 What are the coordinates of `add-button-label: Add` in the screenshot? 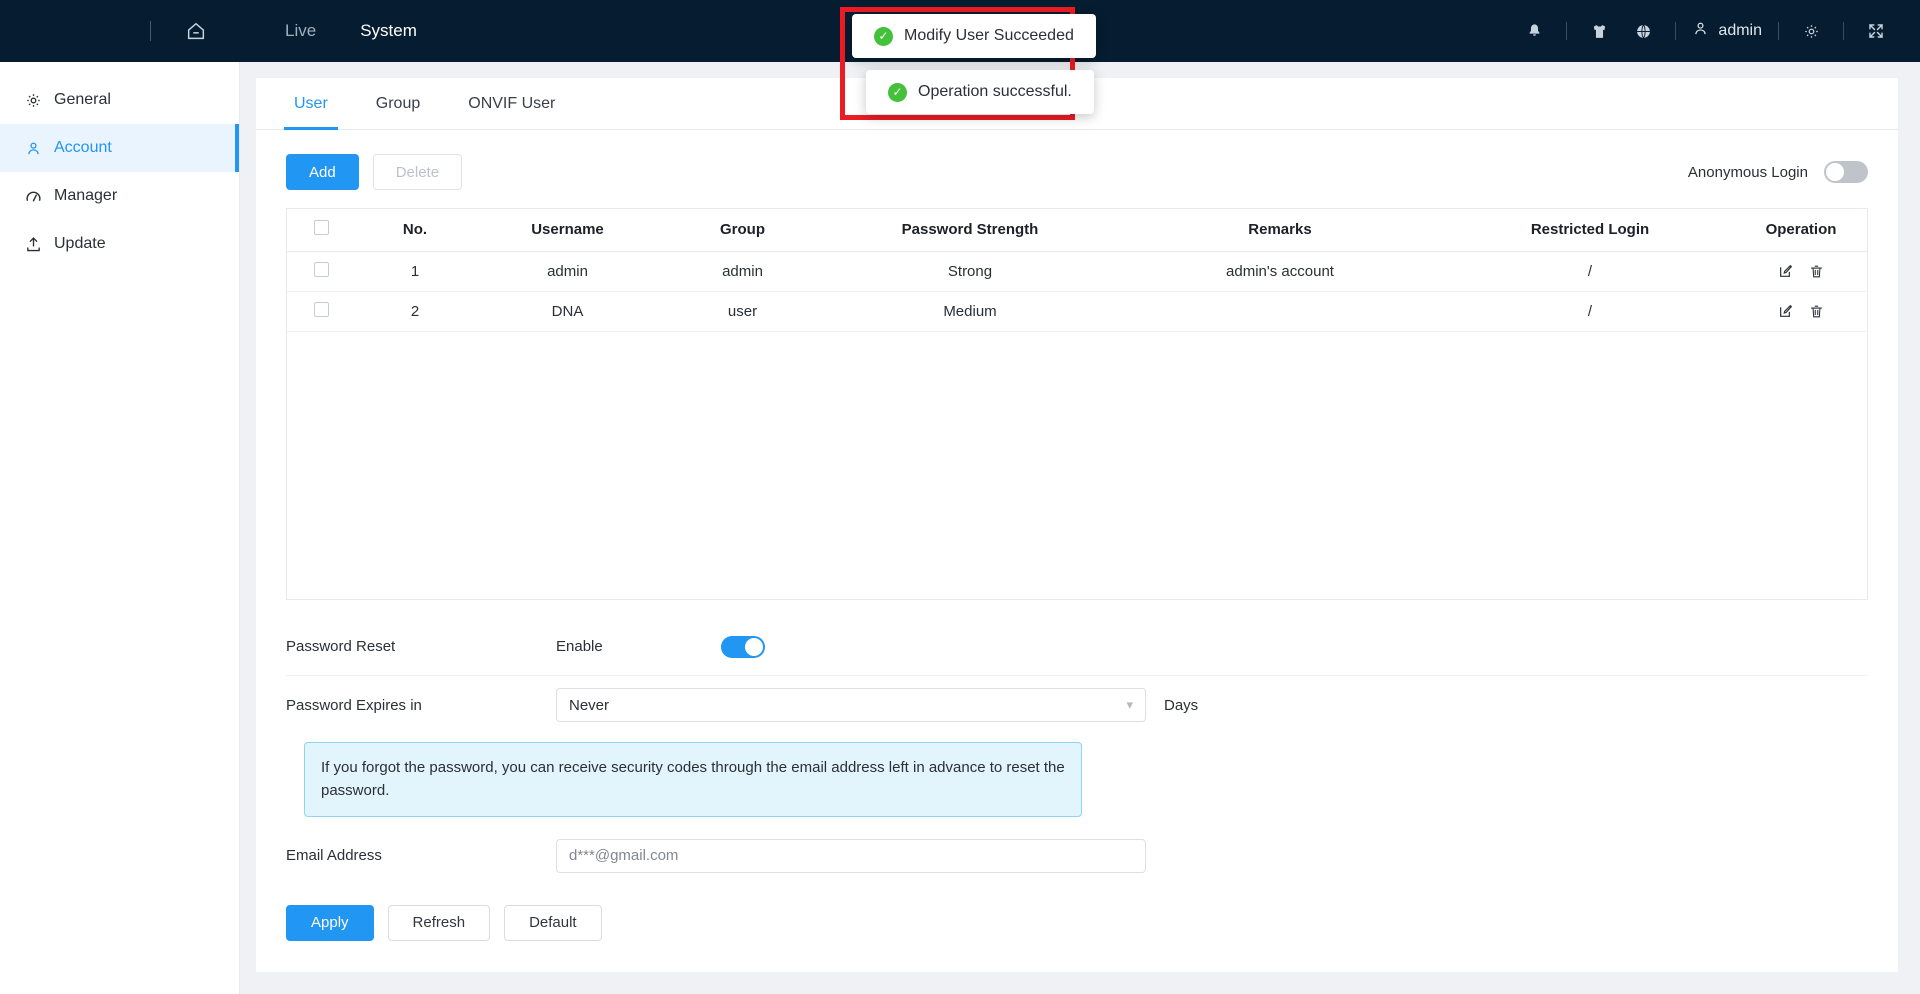 It's located at (322, 172).